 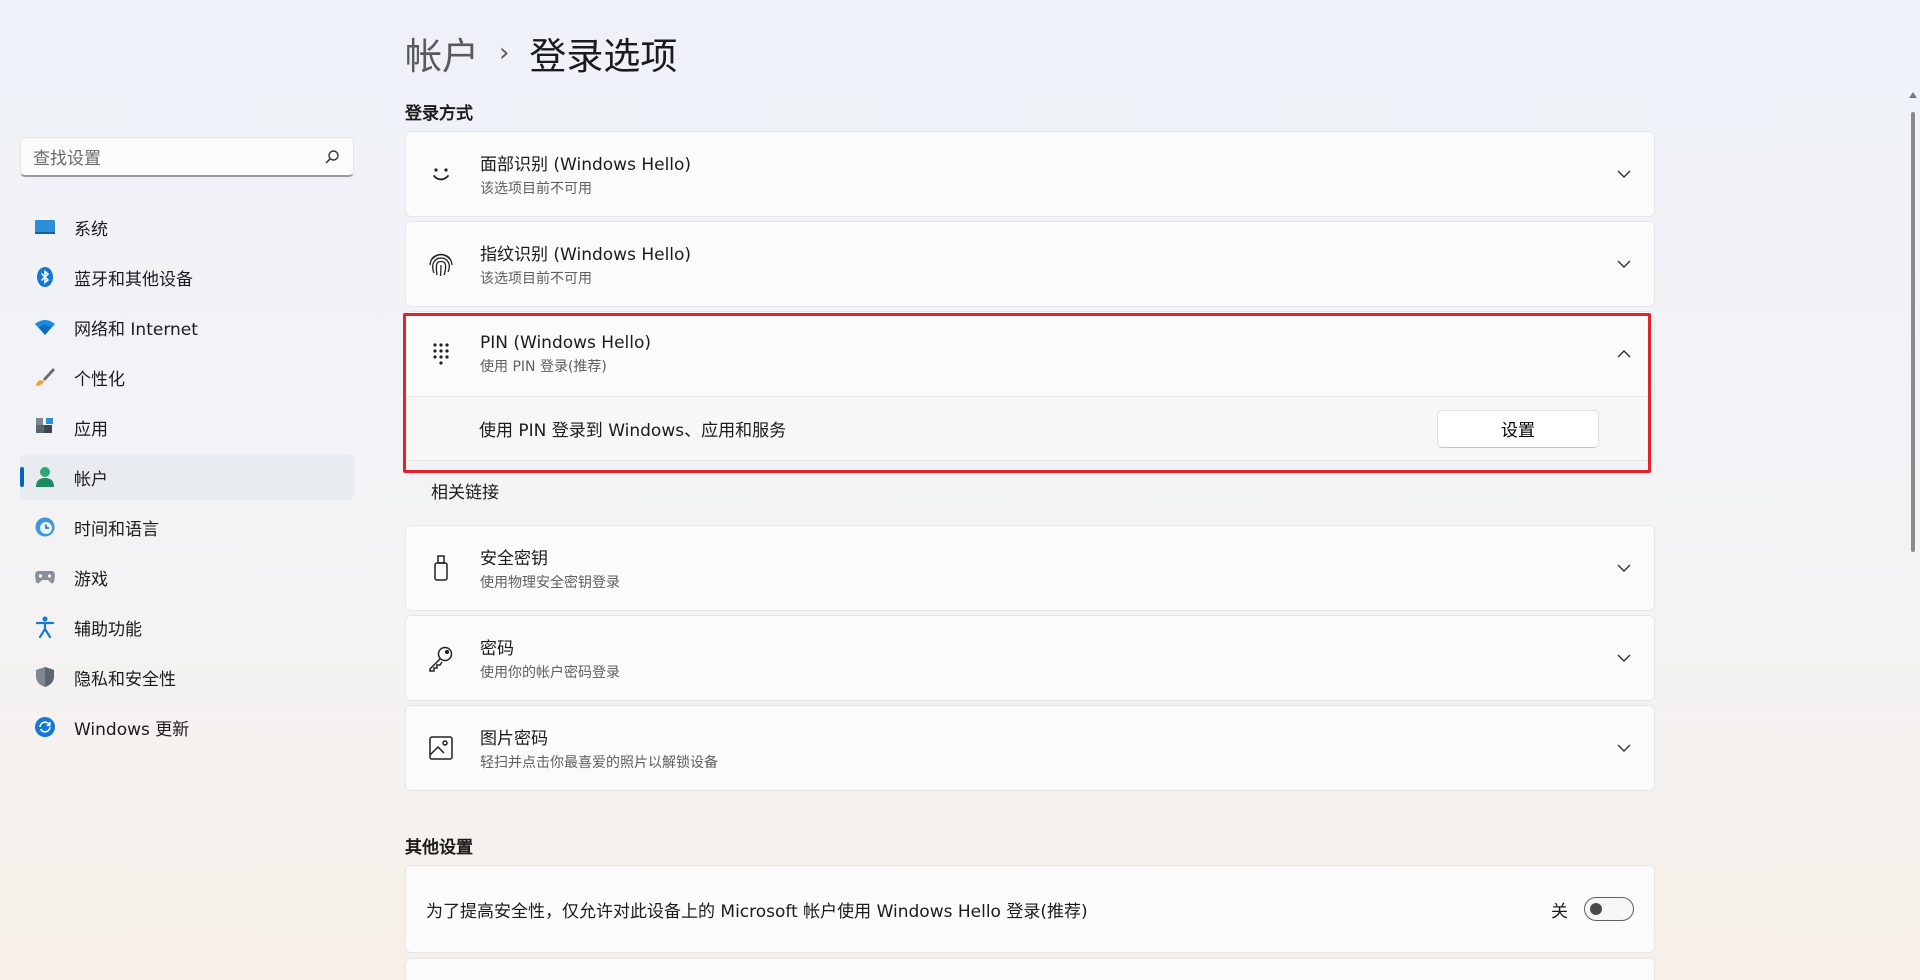 I want to click on picture-icon, so click(x=441, y=748).